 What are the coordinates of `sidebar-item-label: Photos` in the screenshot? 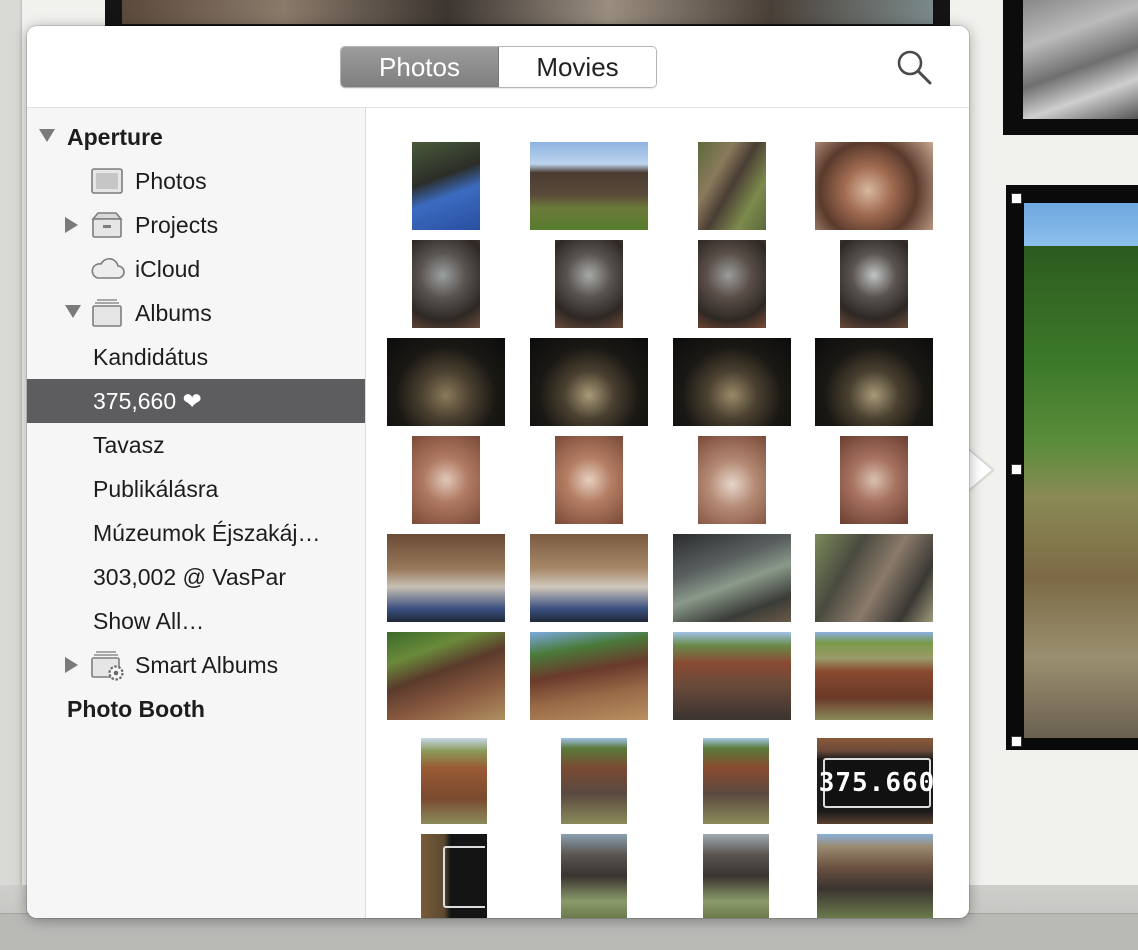 It's located at (171, 180).